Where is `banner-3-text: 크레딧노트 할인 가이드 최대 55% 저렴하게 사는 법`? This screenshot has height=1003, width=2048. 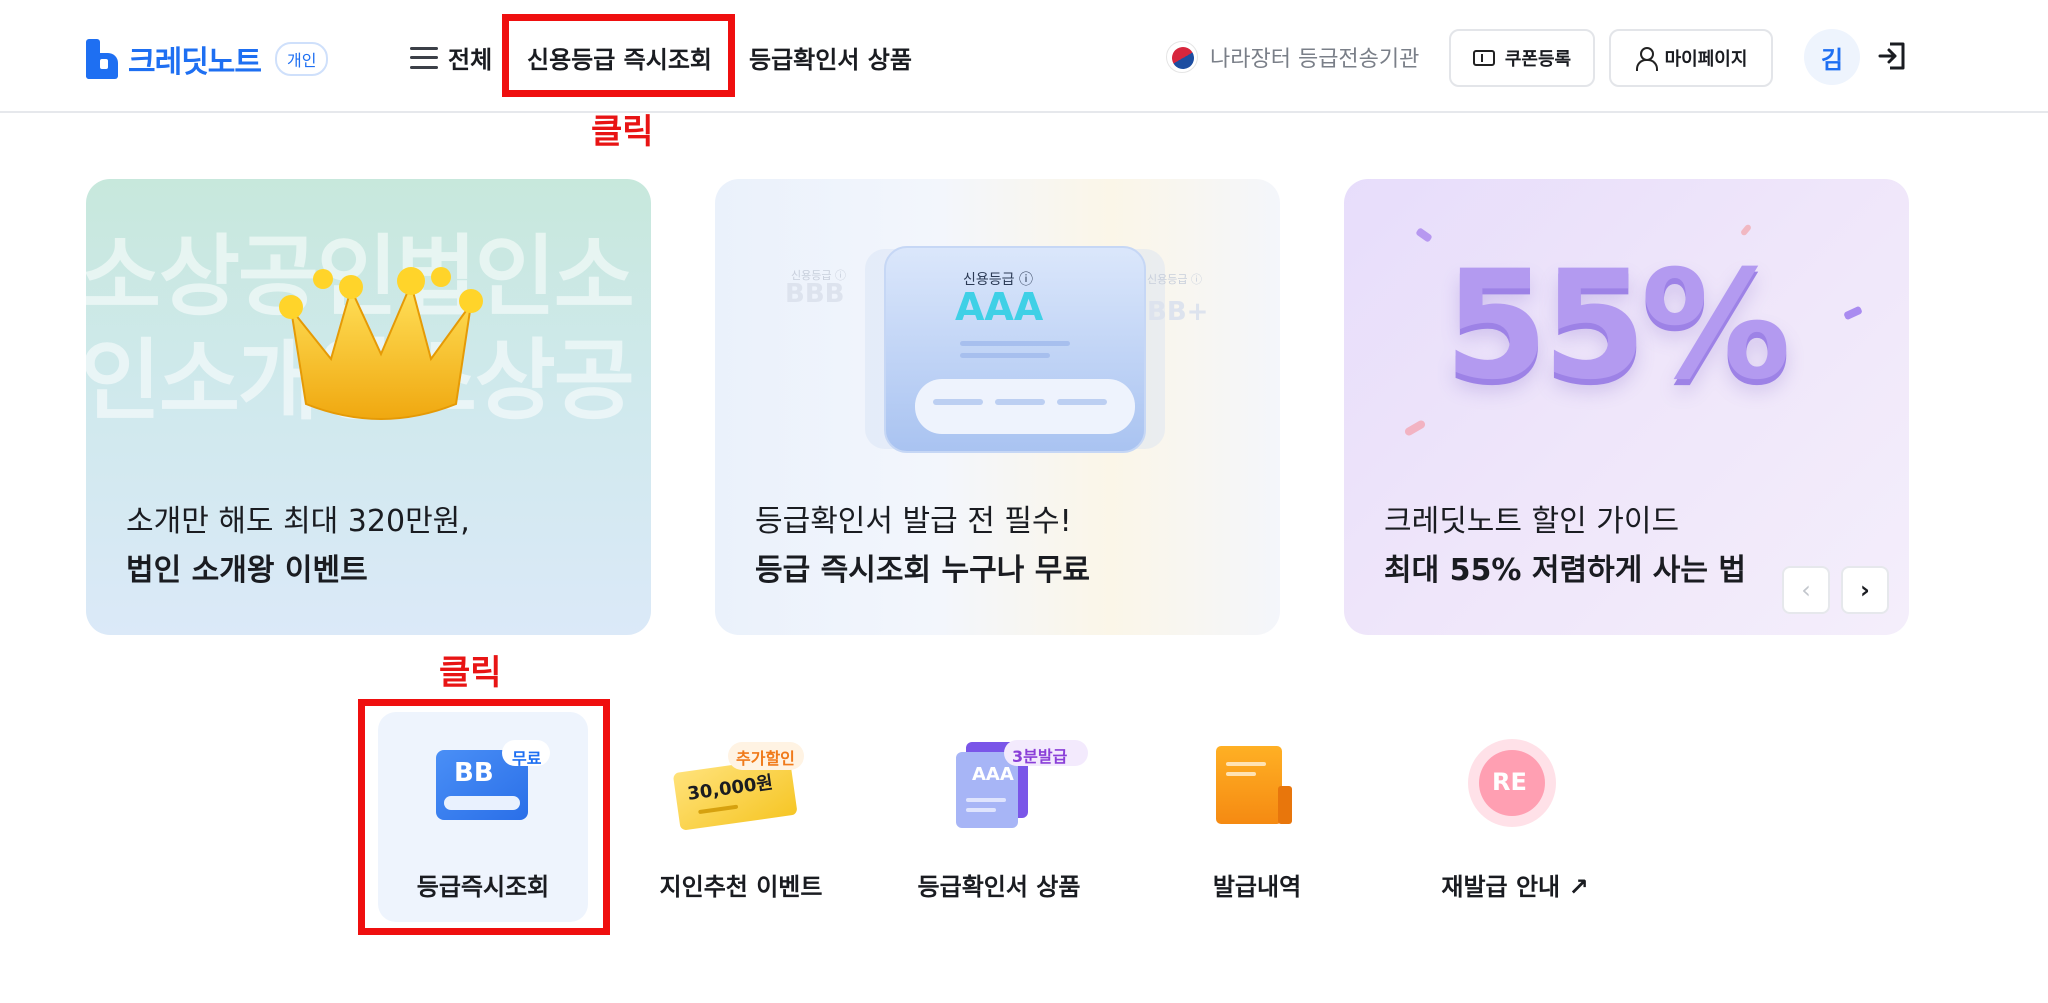 banner-3-text: 크레딧노트 할인 가이드 최대 55% 저렴하게 사는 법 is located at coordinates (1565, 546).